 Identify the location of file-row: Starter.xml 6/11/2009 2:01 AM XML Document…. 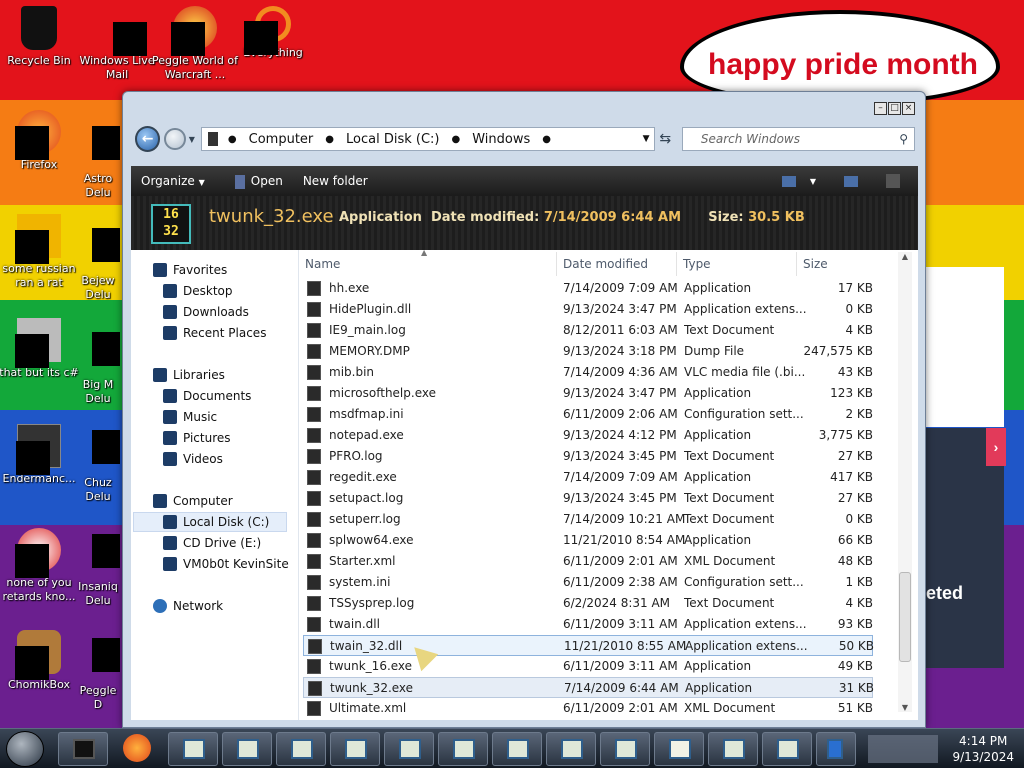
(588, 561).